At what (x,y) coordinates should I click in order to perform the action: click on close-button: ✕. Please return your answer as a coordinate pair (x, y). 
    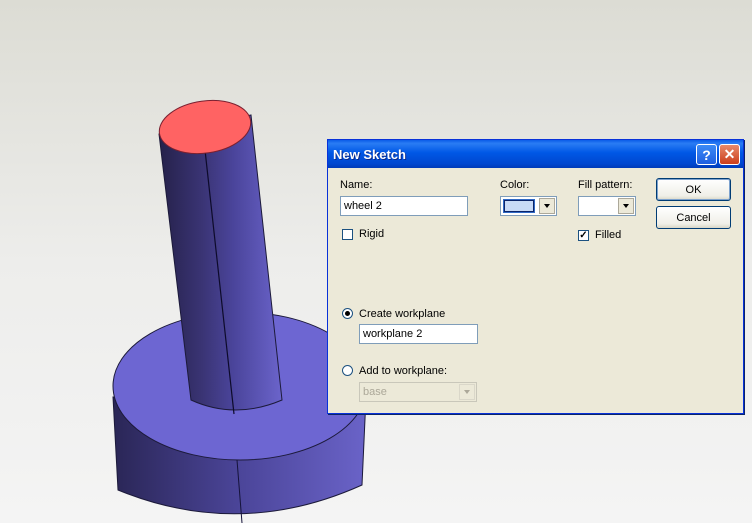
    Looking at the image, I should click on (729, 154).